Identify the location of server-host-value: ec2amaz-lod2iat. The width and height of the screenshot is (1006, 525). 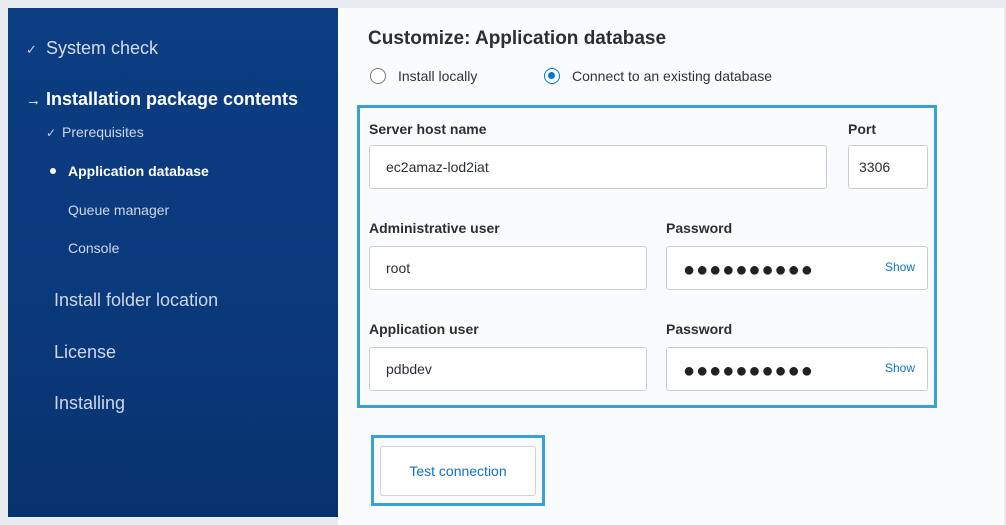
(437, 167).